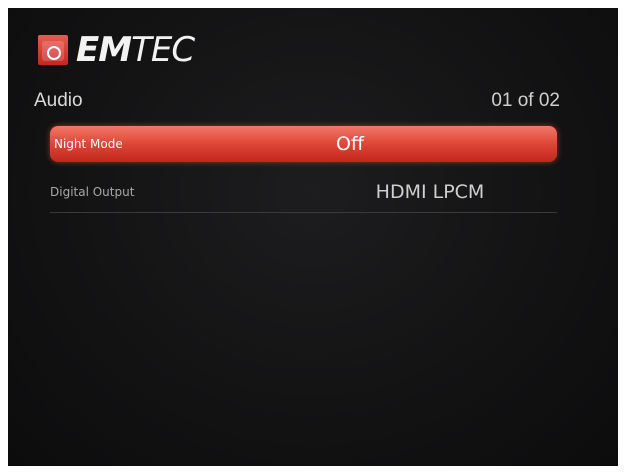 Image resolution: width=626 pixels, height=474 pixels. What do you see at coordinates (525, 100) in the screenshot?
I see `page-counter: 01 of 02` at bounding box center [525, 100].